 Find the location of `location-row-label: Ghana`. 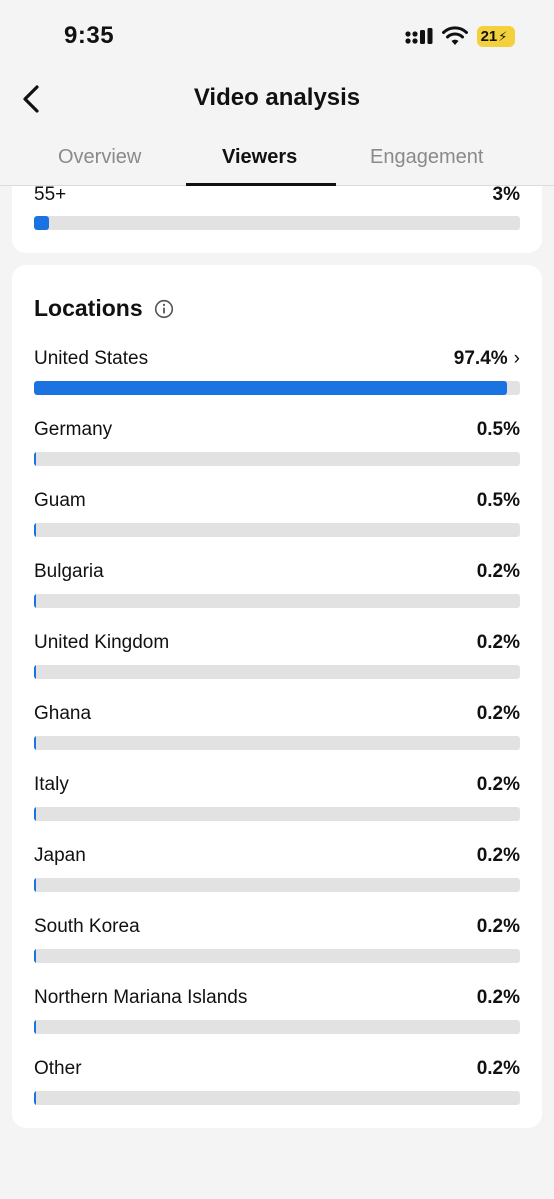

location-row-label: Ghana is located at coordinates (63, 713).